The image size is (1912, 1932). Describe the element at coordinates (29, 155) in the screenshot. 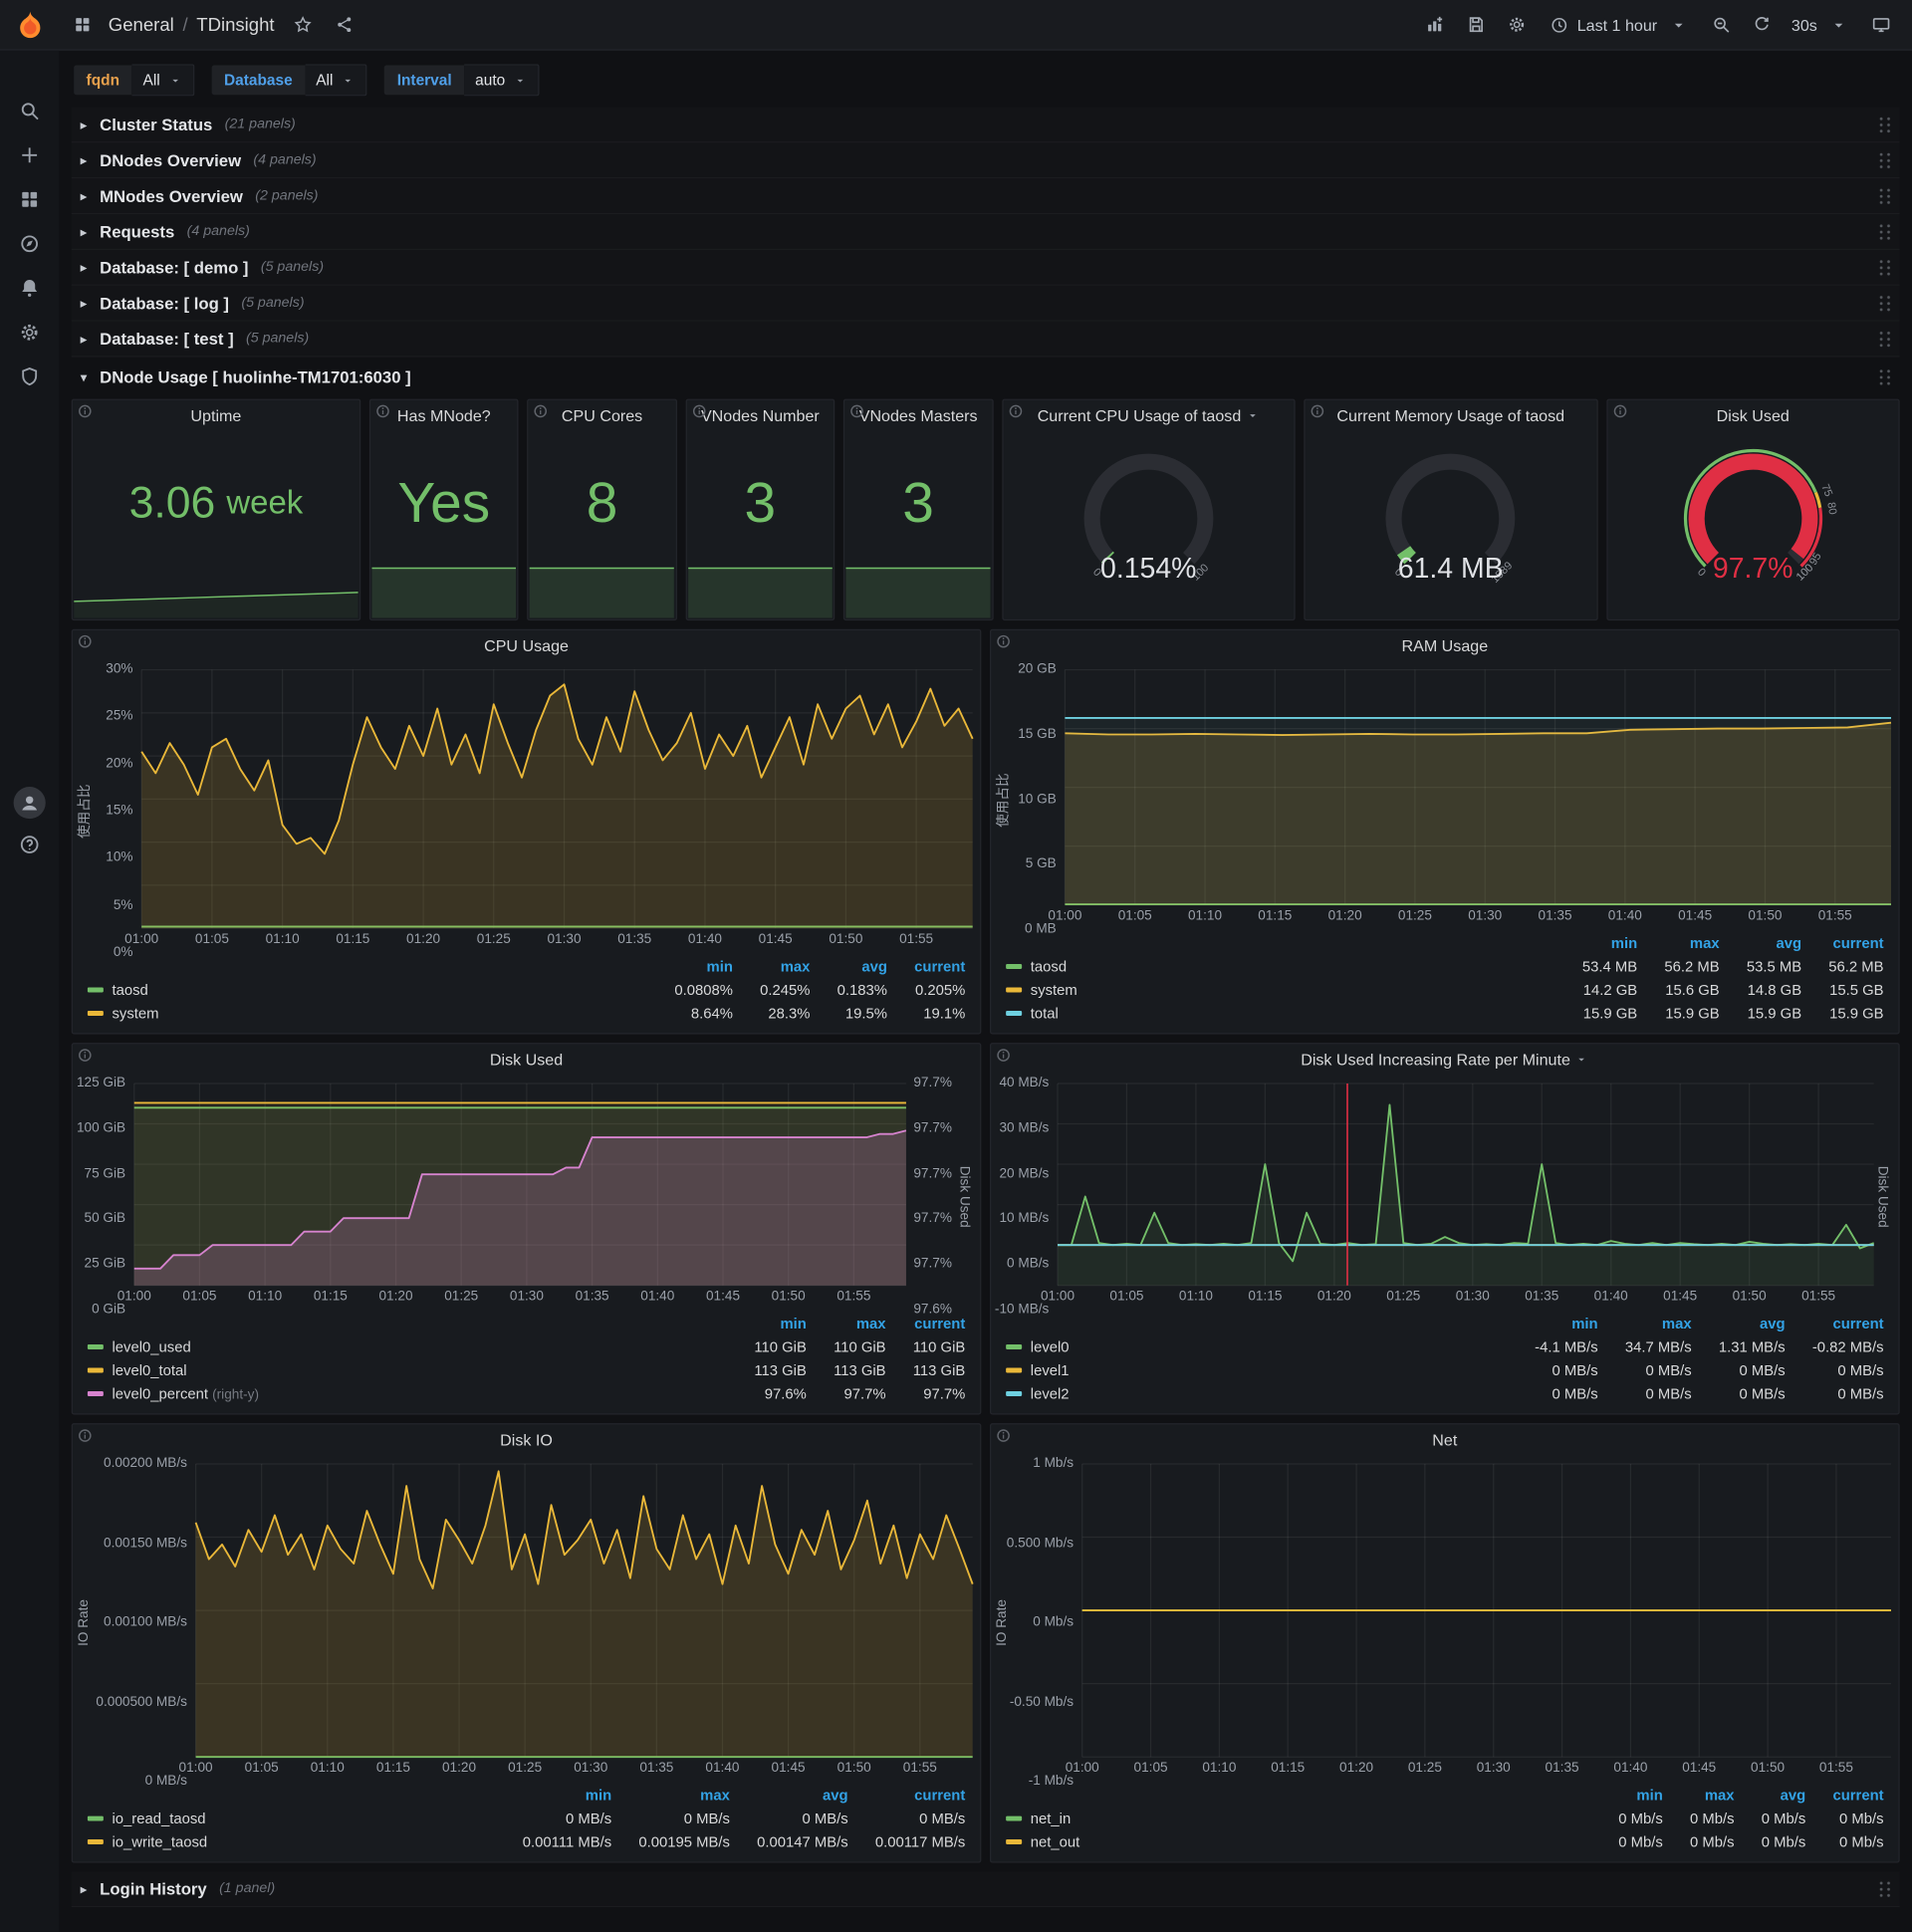

I see `sidebar-item-create` at that location.